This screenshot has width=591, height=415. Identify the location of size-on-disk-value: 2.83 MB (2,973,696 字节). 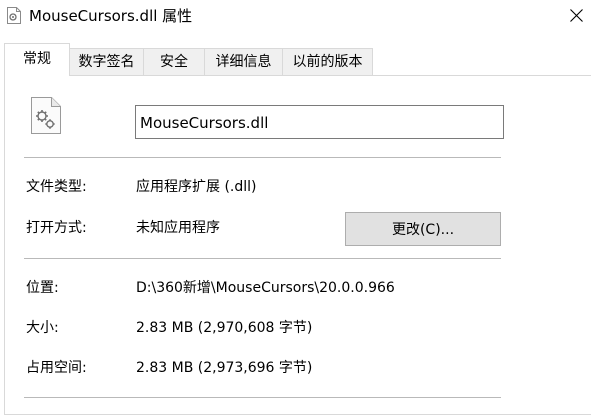
(224, 368).